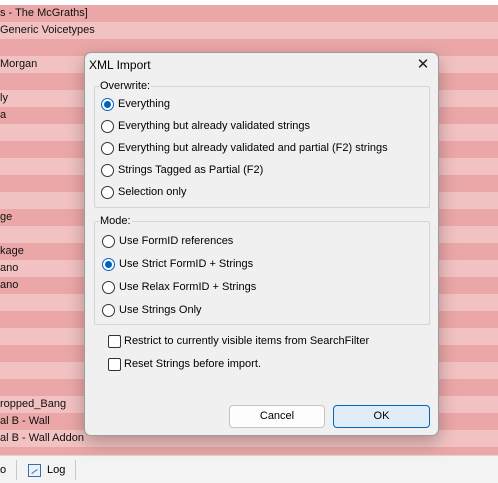 The height and width of the screenshot is (483, 498). What do you see at coordinates (176, 241) in the screenshot?
I see `radio-label: Use FormID references` at bounding box center [176, 241].